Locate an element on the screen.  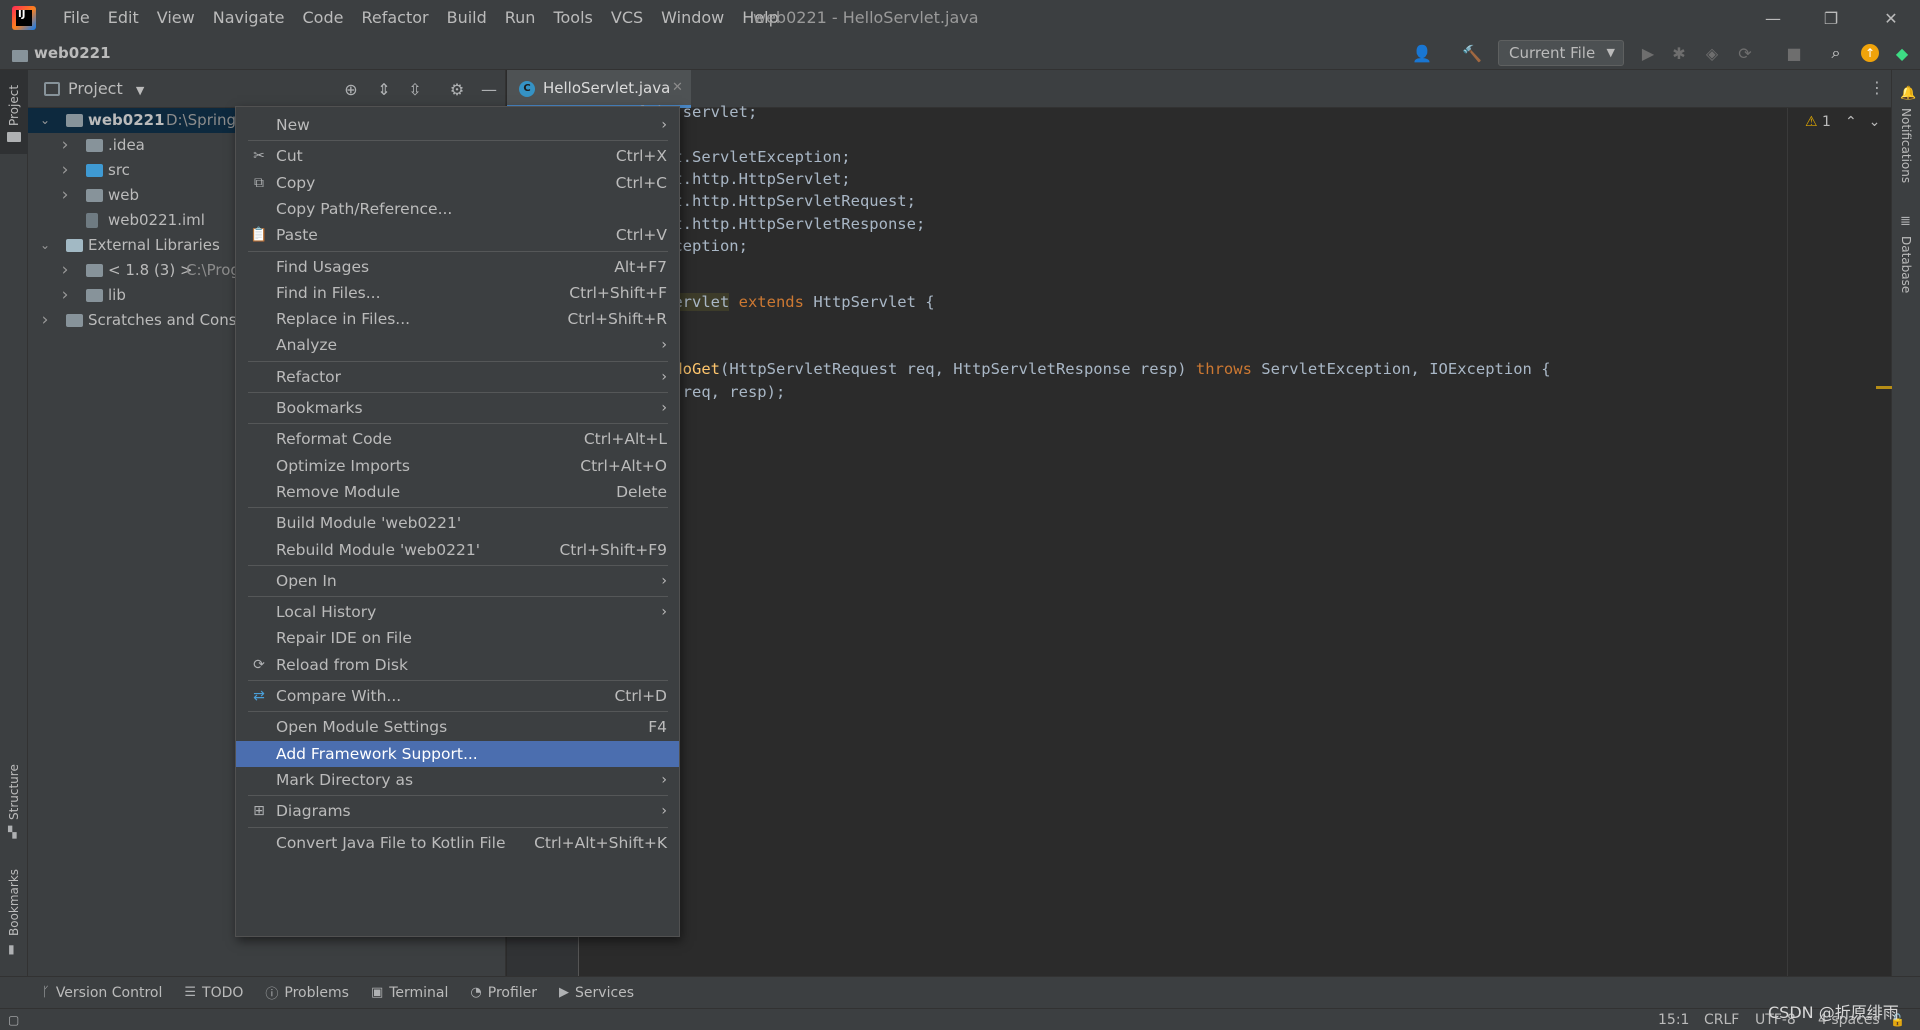
notifications-icon: 🔔 is located at coordinates (1908, 93).